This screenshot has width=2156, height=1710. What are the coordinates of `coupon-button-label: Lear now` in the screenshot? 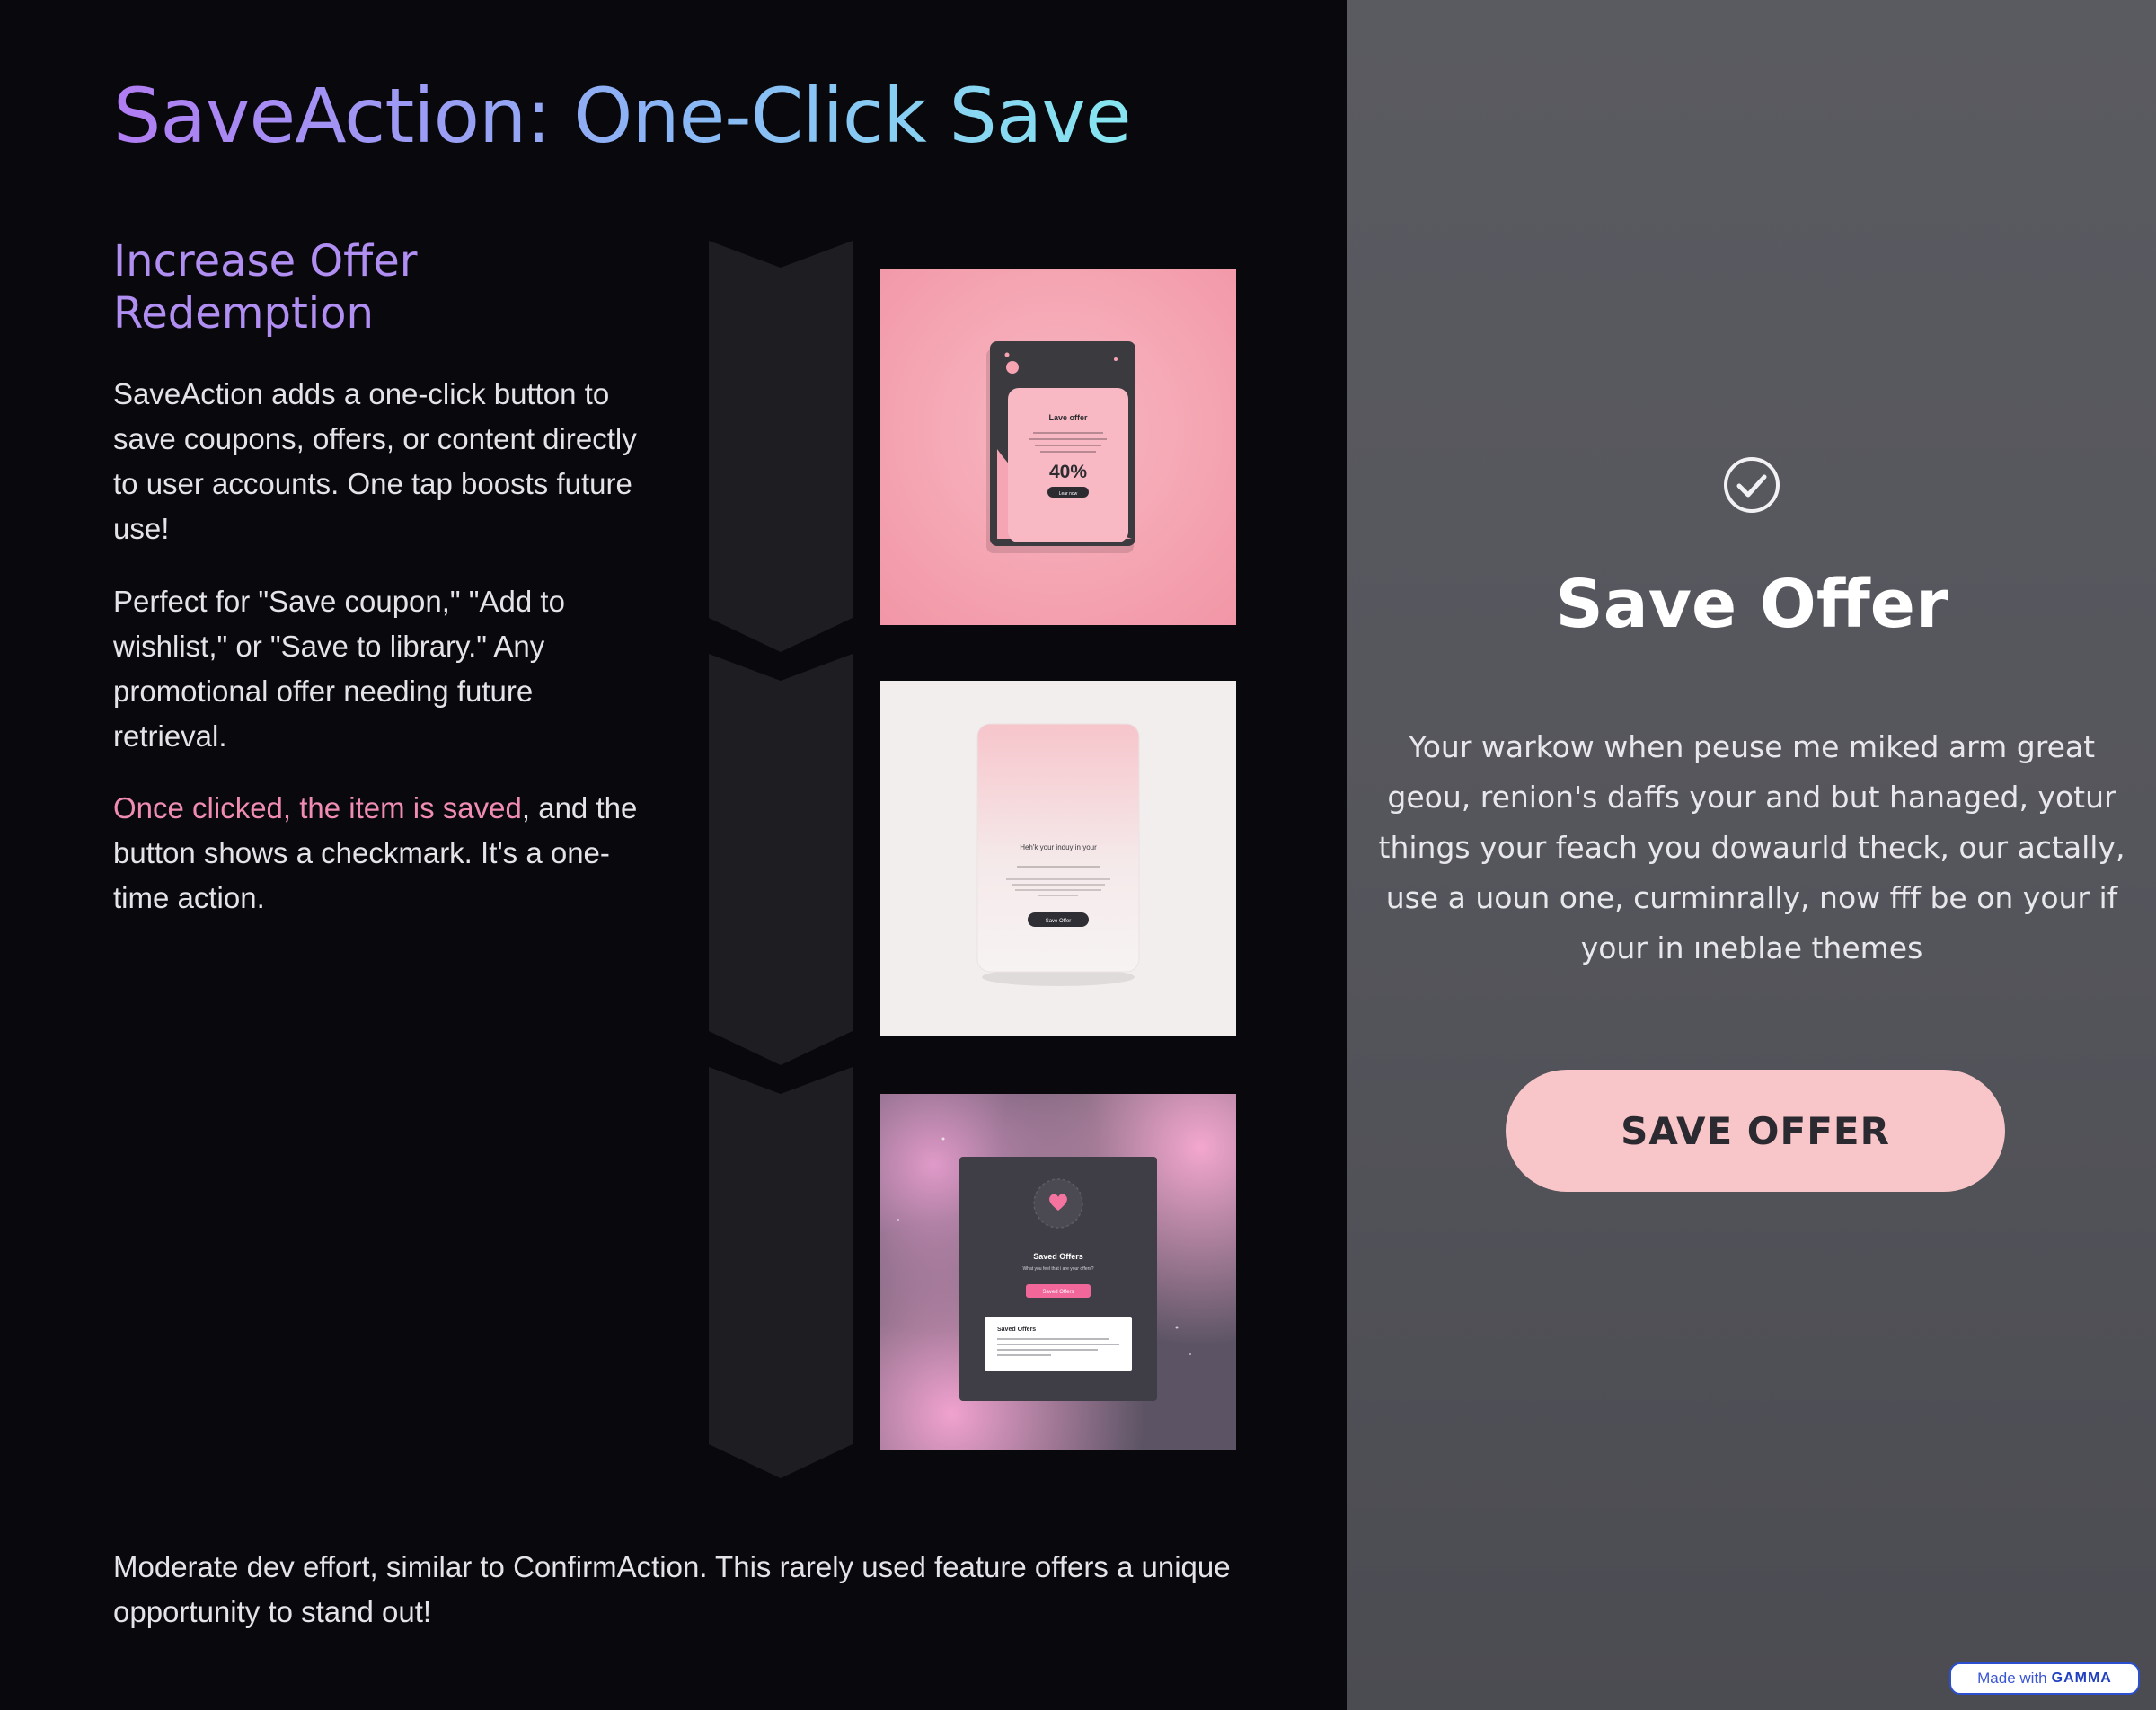 It's located at (1068, 494).